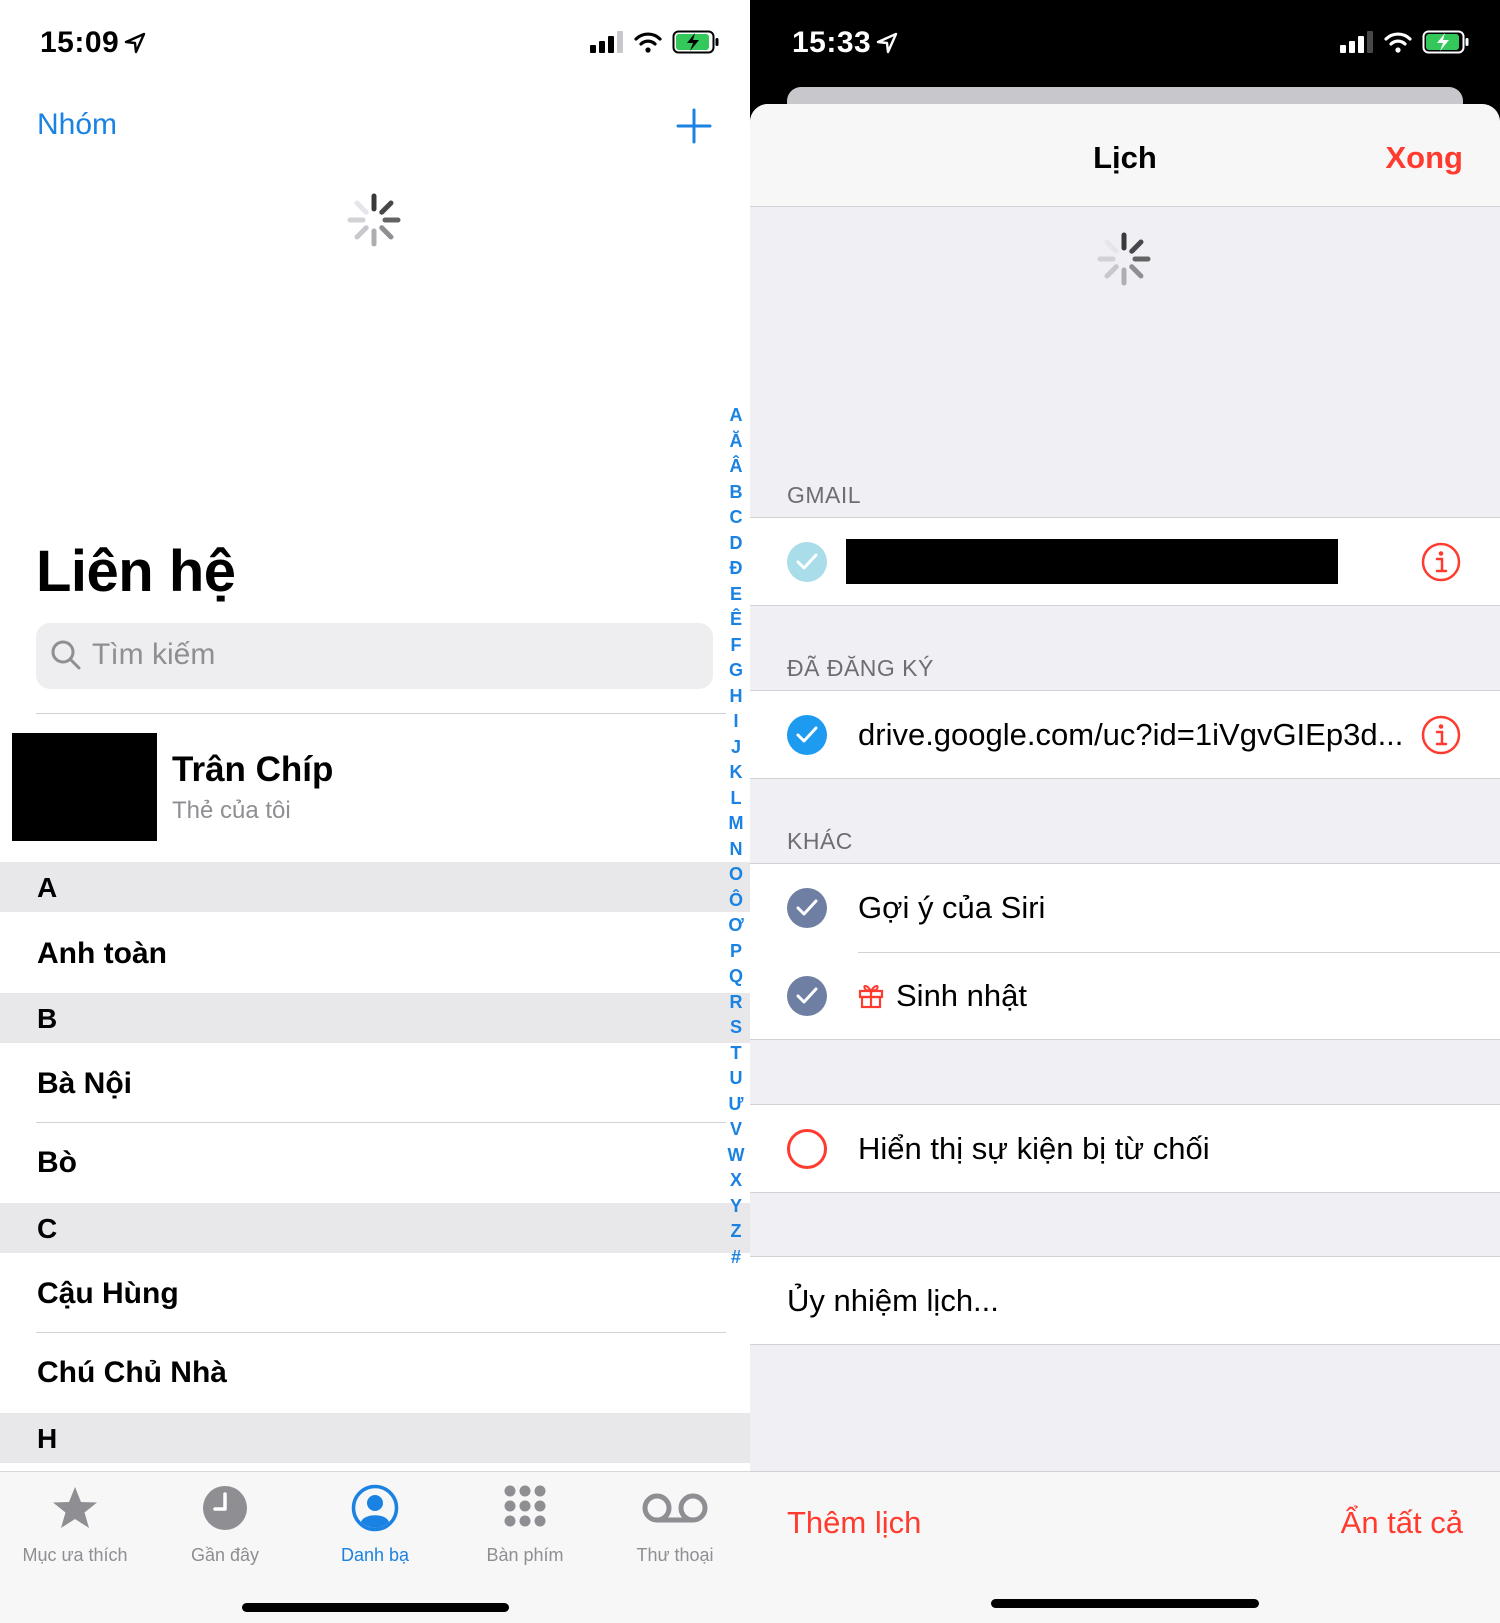  I want to click on tab-contacts: Danh bạ, so click(375, 1525).